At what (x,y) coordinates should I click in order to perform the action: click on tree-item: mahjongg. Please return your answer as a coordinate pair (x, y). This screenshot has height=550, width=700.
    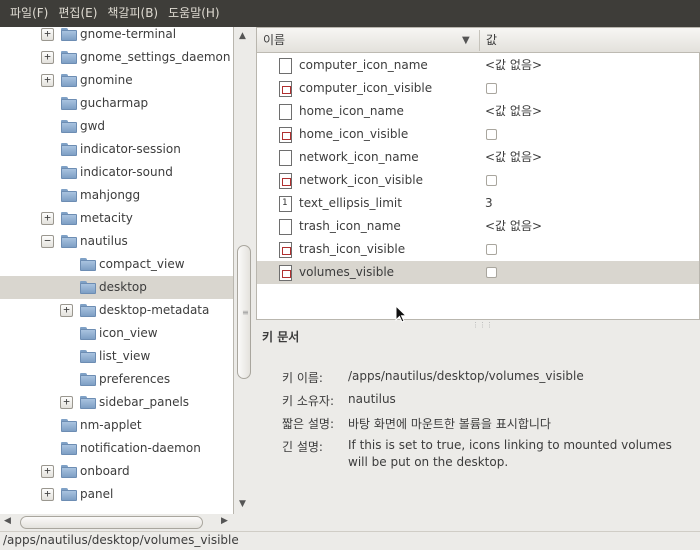
    Looking at the image, I should click on (116, 195).